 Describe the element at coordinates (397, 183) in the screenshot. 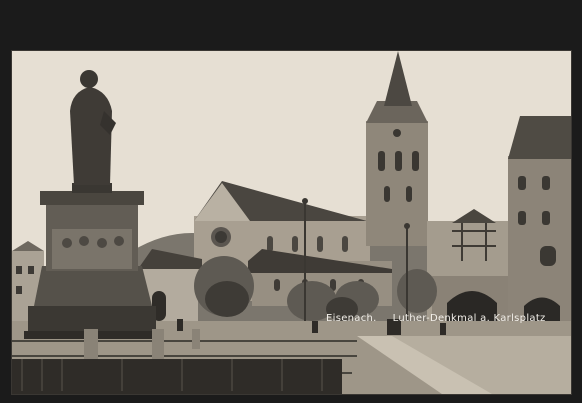

I see `church-tower` at that location.